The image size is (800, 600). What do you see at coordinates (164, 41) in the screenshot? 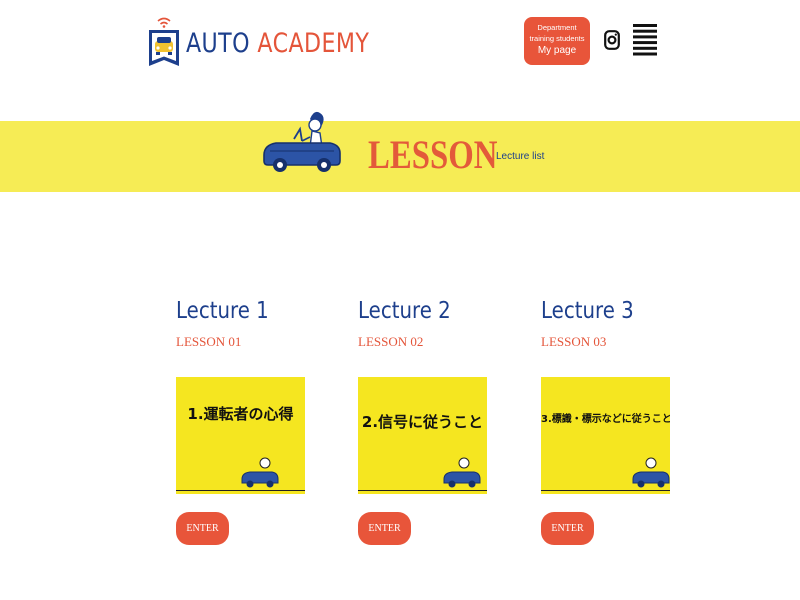
I see `logo-shield-icon` at bounding box center [164, 41].